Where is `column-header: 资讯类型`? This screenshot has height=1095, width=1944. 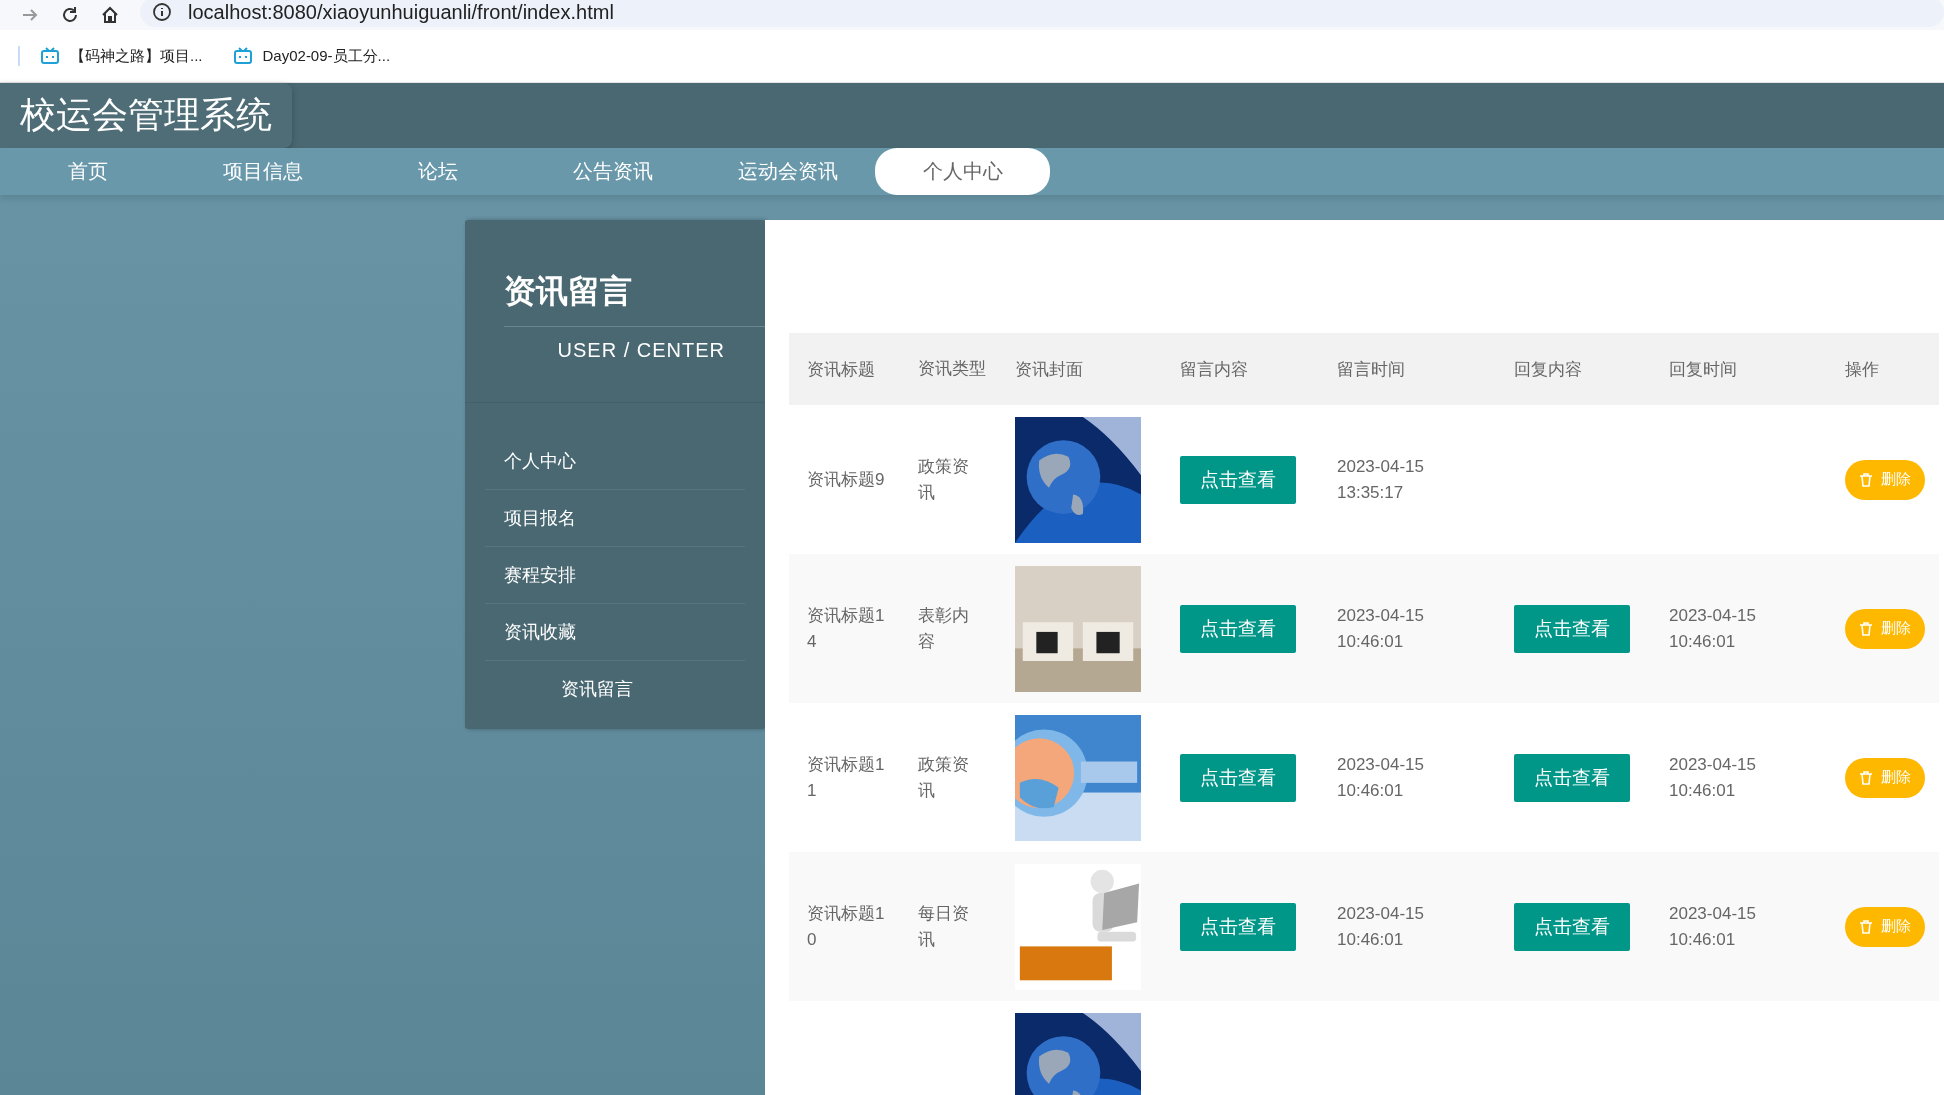 column-header: 资讯类型 is located at coordinates (948, 369).